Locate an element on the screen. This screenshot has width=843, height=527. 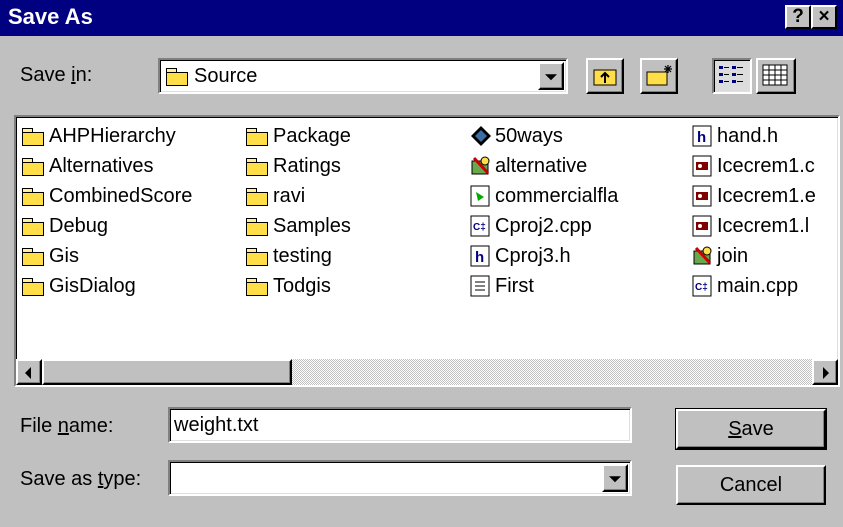
horizontal-scrollbar is located at coordinates (427, 372).